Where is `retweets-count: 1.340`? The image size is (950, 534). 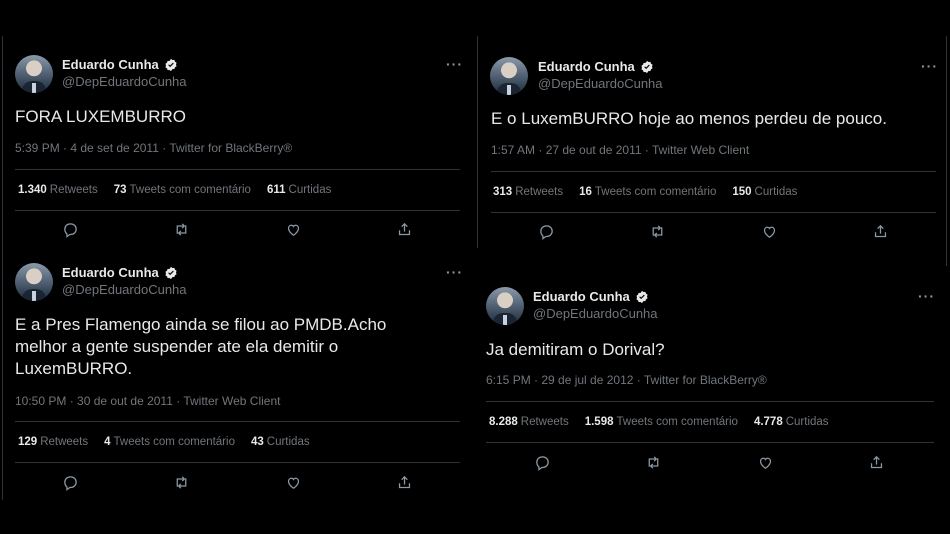
retweets-count: 1.340 is located at coordinates (32, 190).